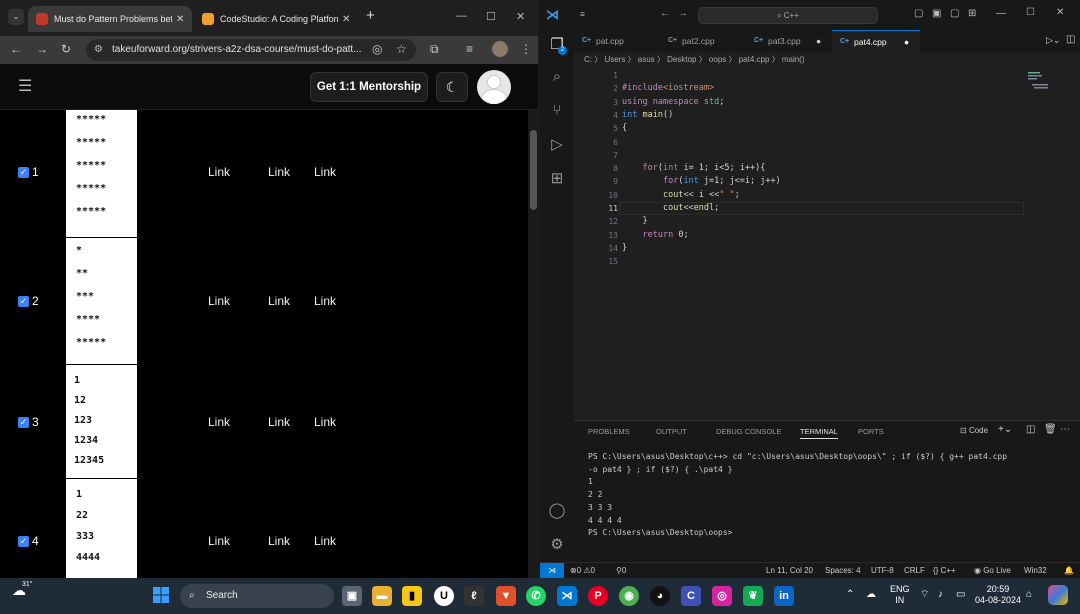 This screenshot has height=614, width=1080. What do you see at coordinates (520, 16) in the screenshot?
I see `close-window-icon: ✕` at bounding box center [520, 16].